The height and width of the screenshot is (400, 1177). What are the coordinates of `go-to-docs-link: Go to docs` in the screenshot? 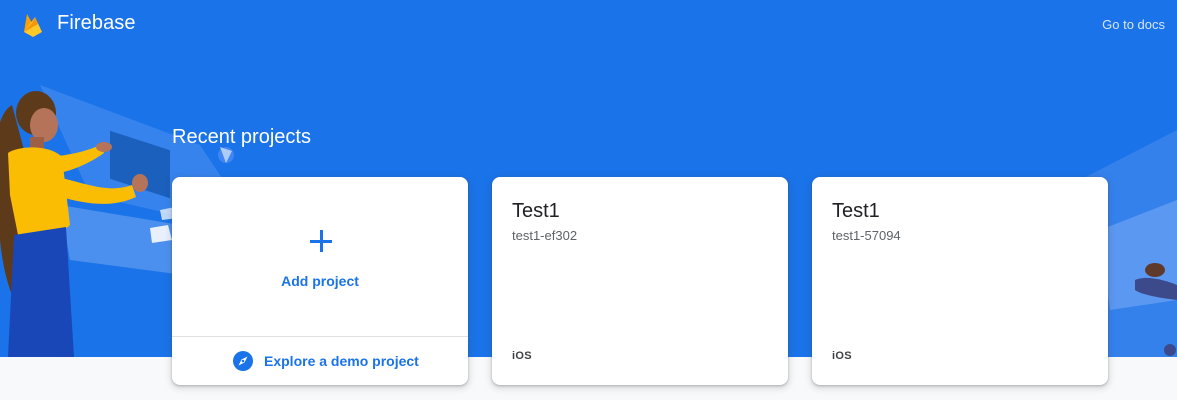 It's located at (1133, 24).